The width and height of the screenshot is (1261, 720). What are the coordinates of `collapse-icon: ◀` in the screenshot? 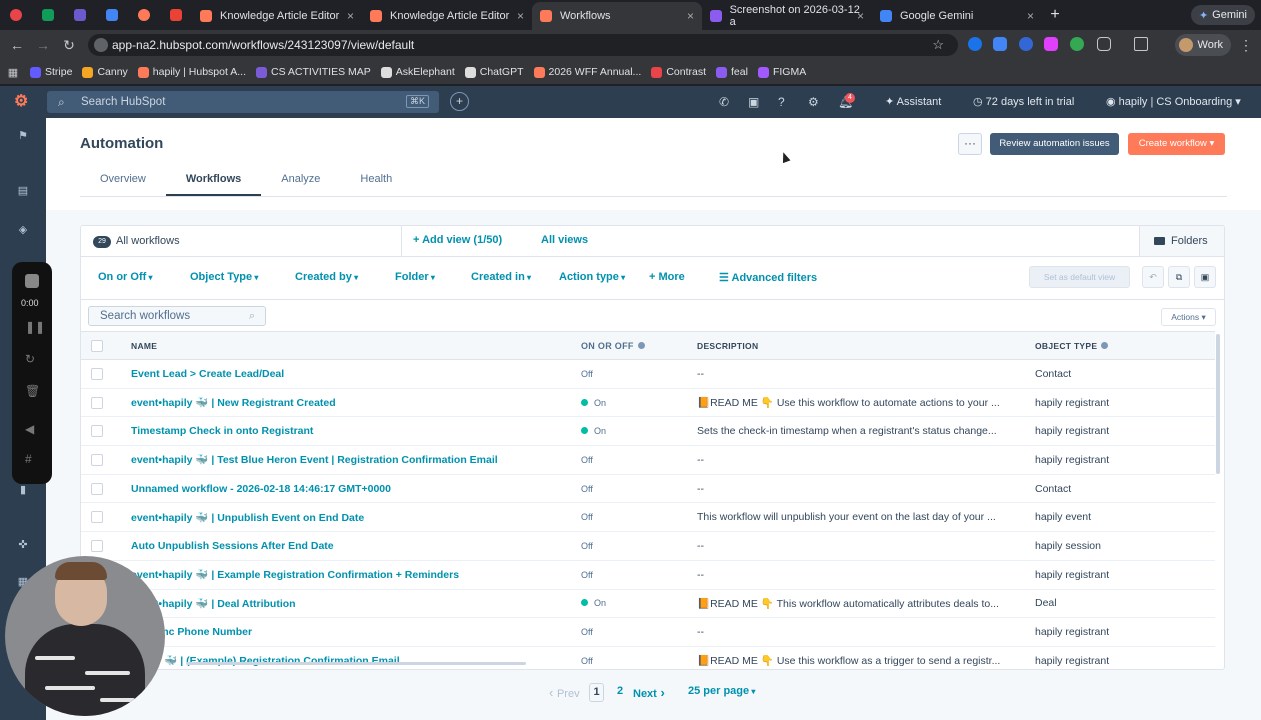 It's located at (29, 429).